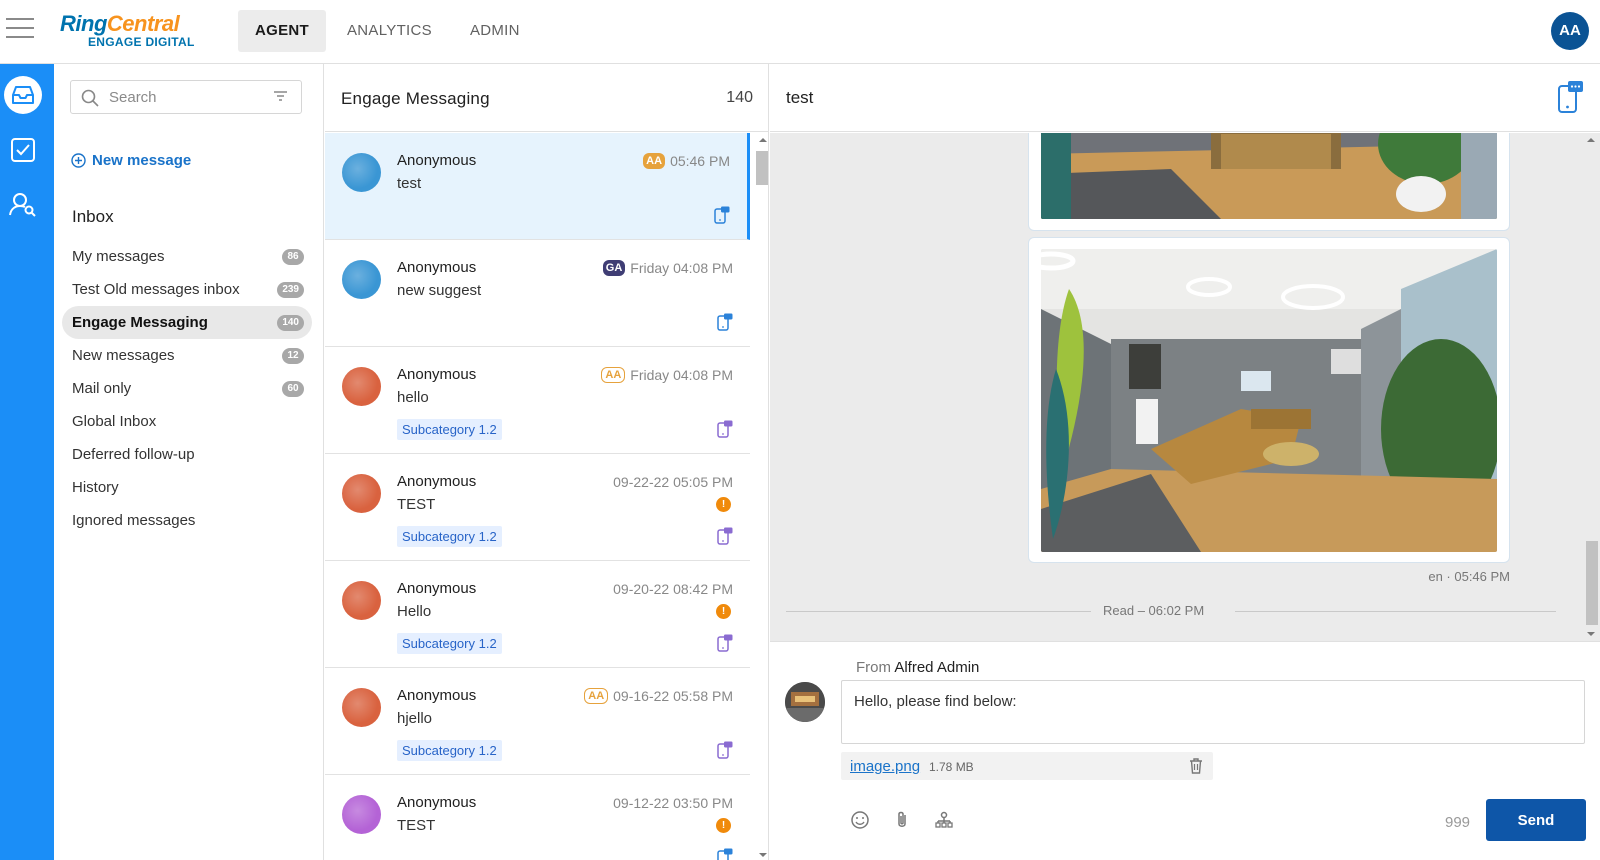  I want to click on agent-avatar, so click(805, 702).